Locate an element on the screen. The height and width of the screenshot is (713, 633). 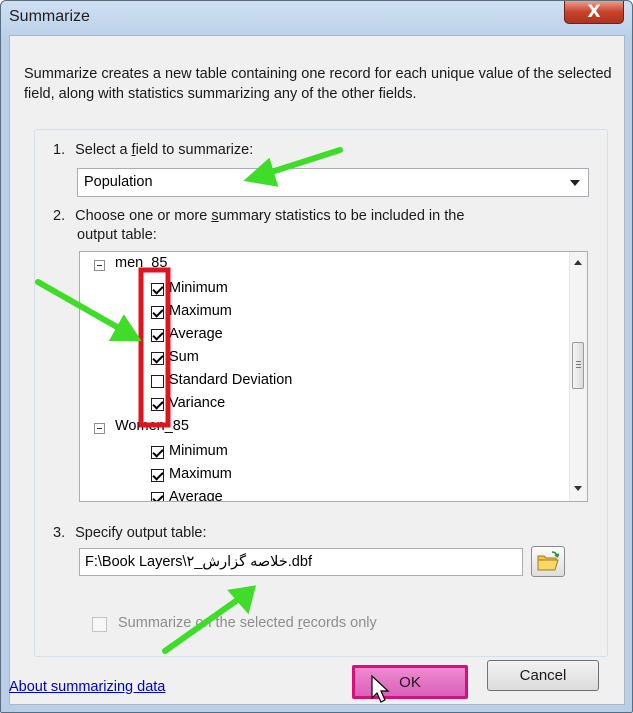
output-path-value: F:\Book Layers\خلاصه گزارش_۲.dbf is located at coordinates (198, 562).